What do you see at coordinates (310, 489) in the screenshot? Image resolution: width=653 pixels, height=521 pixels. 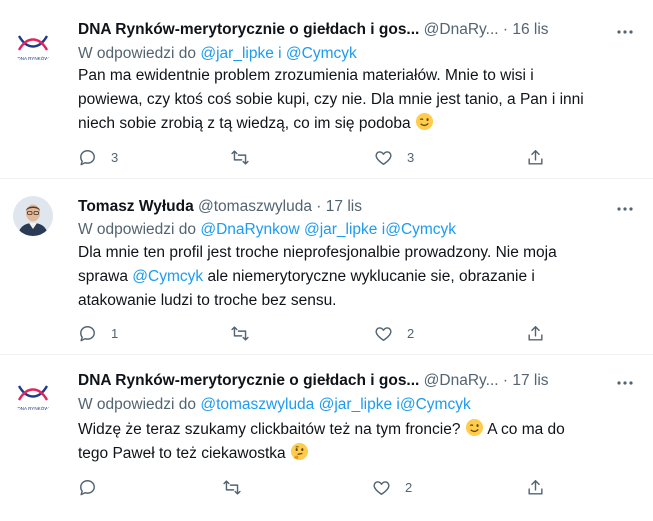 I see `tweet-actions: 2` at bounding box center [310, 489].